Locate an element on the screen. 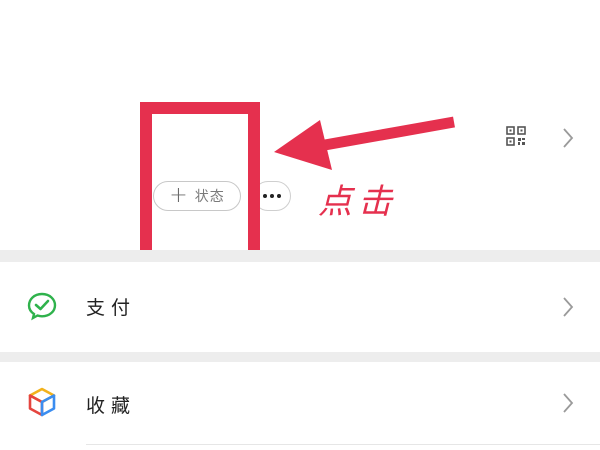 The height and width of the screenshot is (450, 600). menu-item-label: 支付 is located at coordinates (111, 308).